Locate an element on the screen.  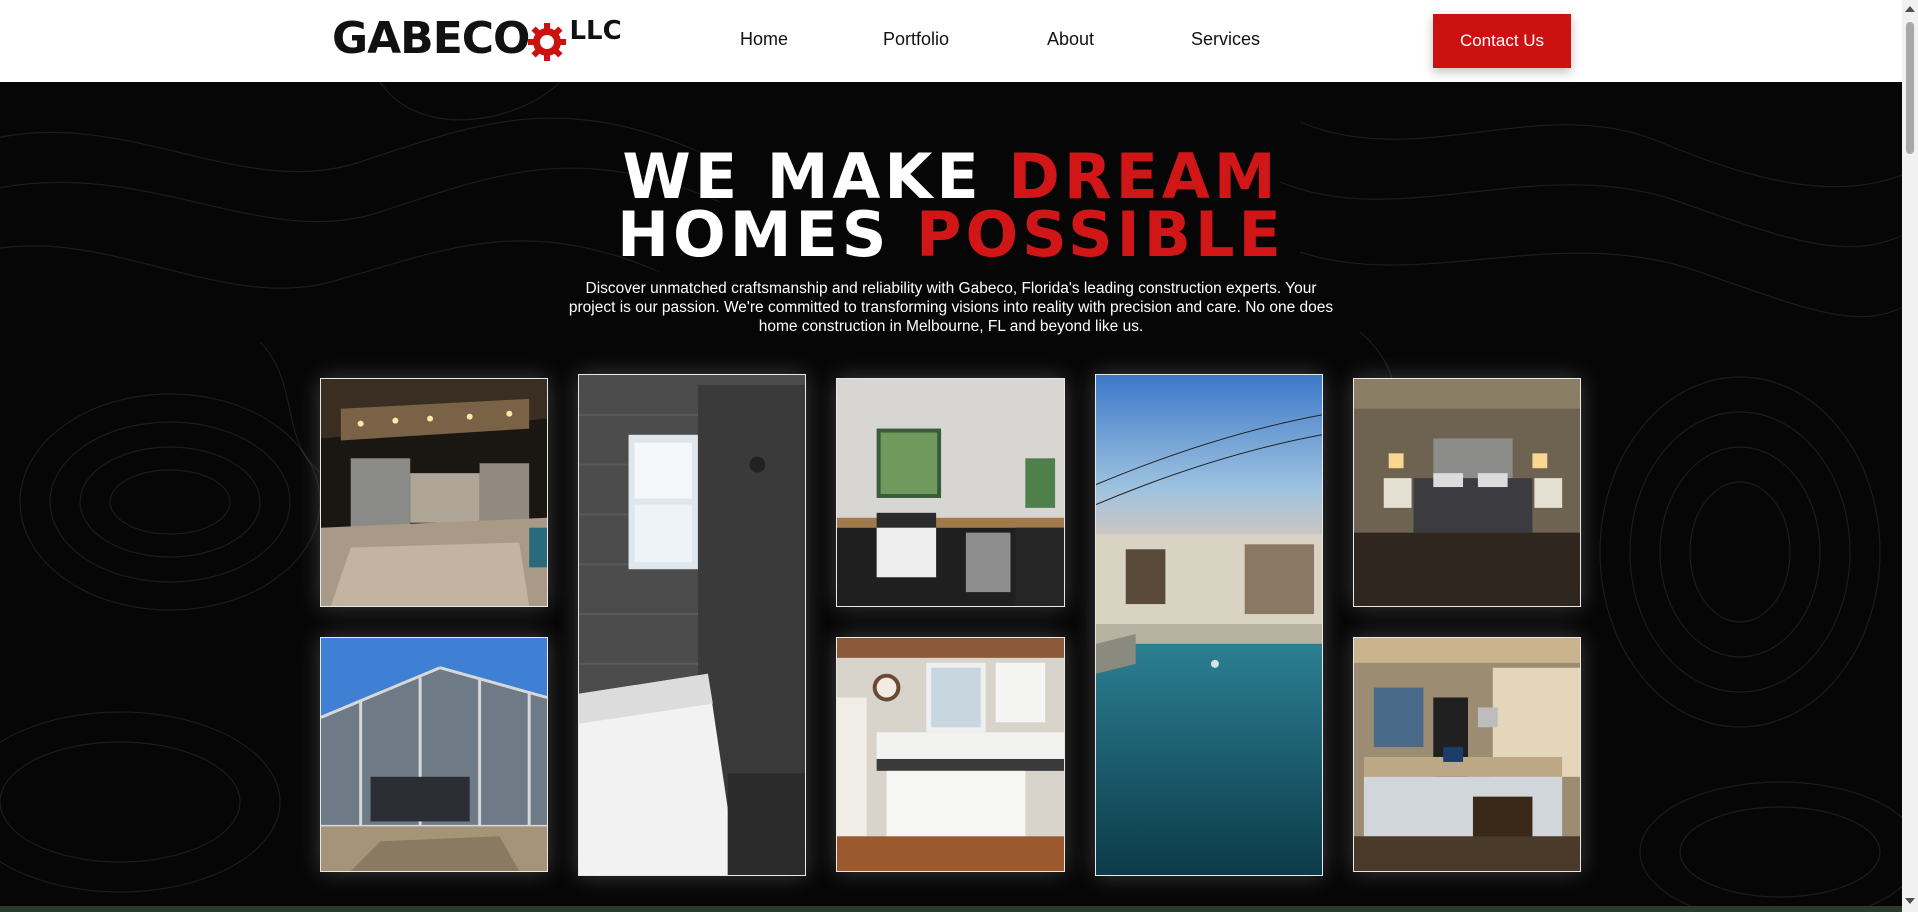
screen-enclosure-image is located at coordinates (434, 754).